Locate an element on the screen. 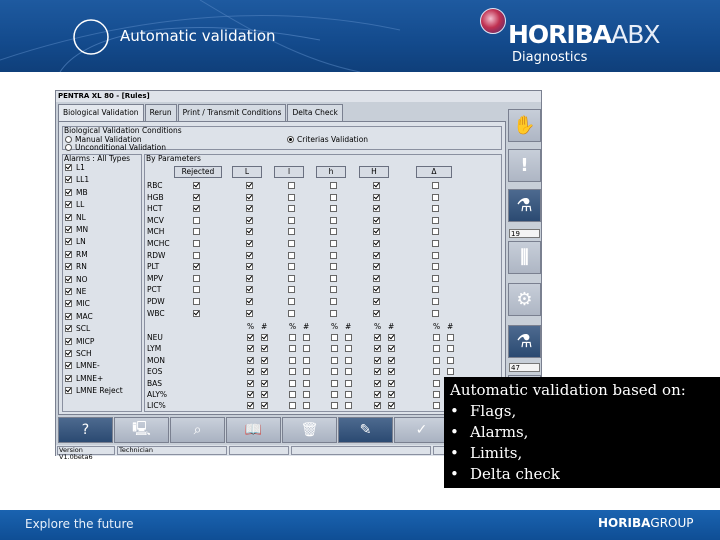 Image resolution: width=720 pixels, height=540 pixels. exclamation-icon: ! is located at coordinates (524, 165).